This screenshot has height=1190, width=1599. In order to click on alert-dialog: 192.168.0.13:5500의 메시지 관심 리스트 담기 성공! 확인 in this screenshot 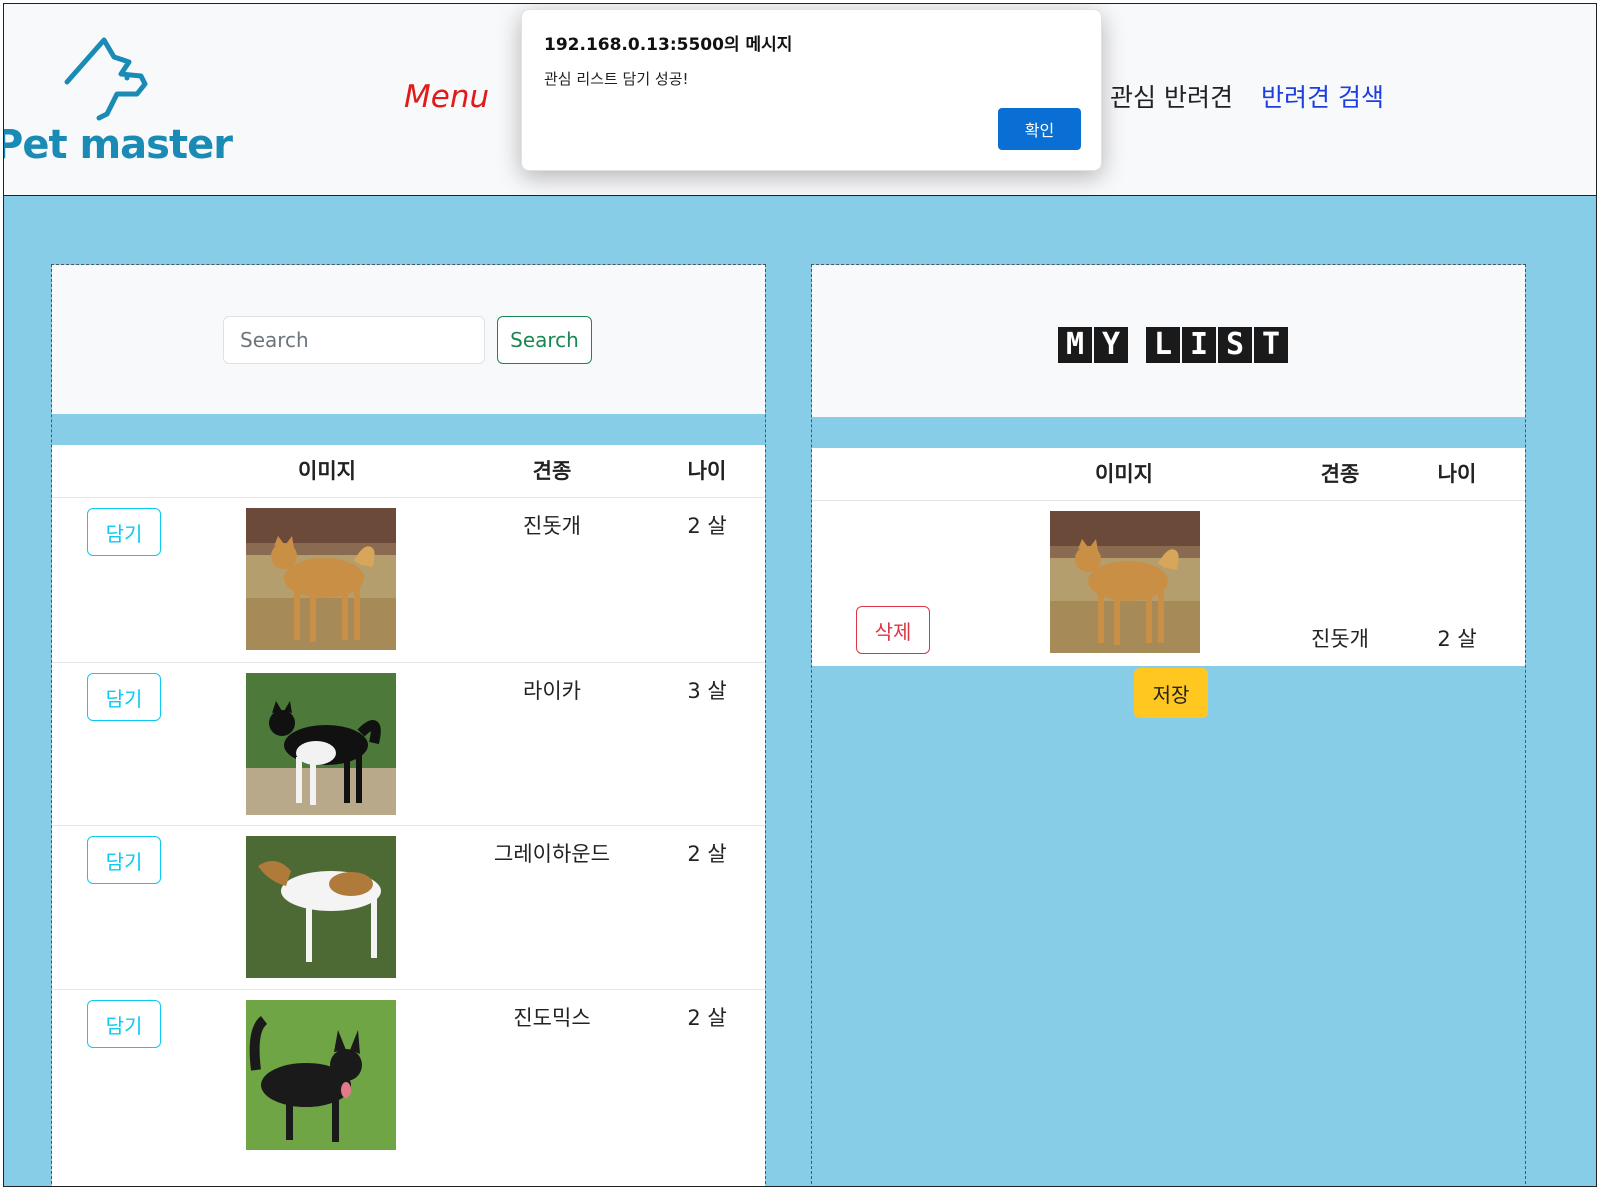, I will do `click(811, 90)`.